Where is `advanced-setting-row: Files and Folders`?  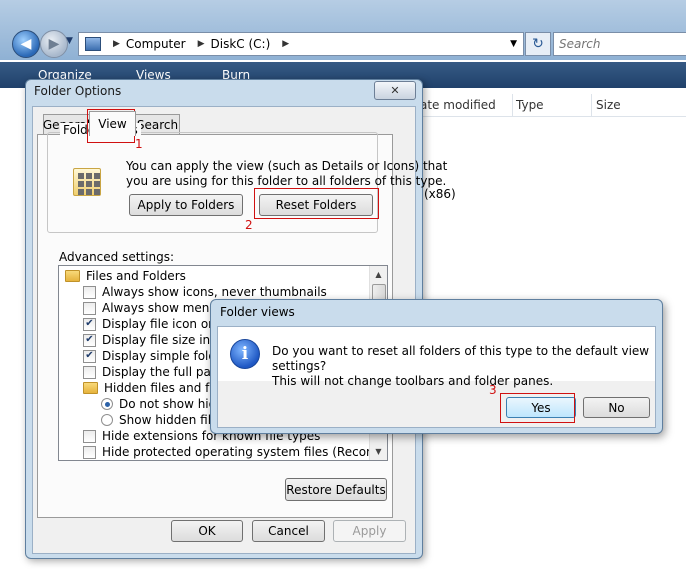
advanced-setting-row: Files and Folders is located at coordinates (125, 276).